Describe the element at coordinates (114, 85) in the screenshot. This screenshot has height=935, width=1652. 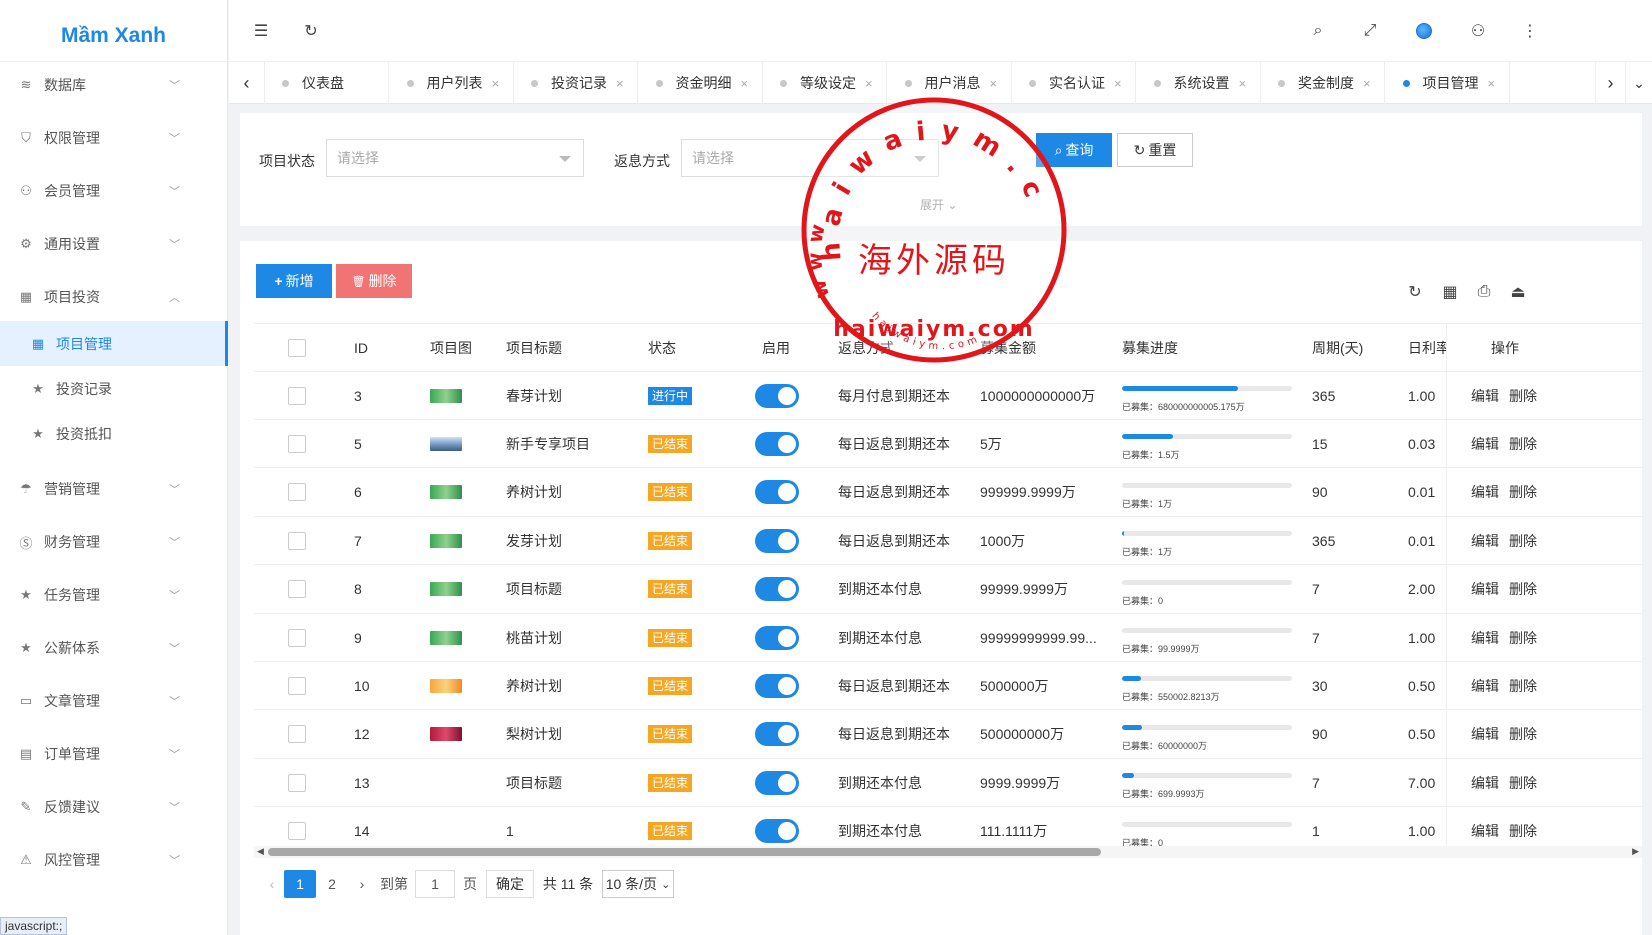
I see `sidebar-item-0: ≋ 数据库 ﹀` at that location.